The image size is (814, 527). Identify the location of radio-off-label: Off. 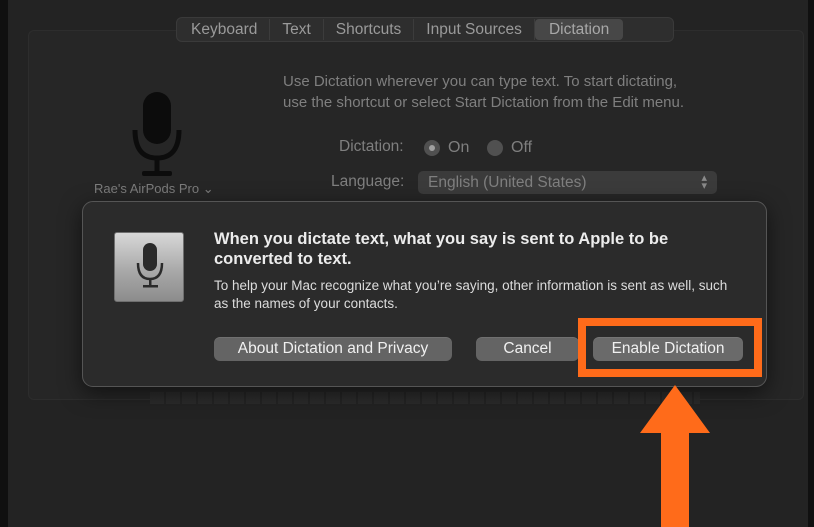
(522, 147).